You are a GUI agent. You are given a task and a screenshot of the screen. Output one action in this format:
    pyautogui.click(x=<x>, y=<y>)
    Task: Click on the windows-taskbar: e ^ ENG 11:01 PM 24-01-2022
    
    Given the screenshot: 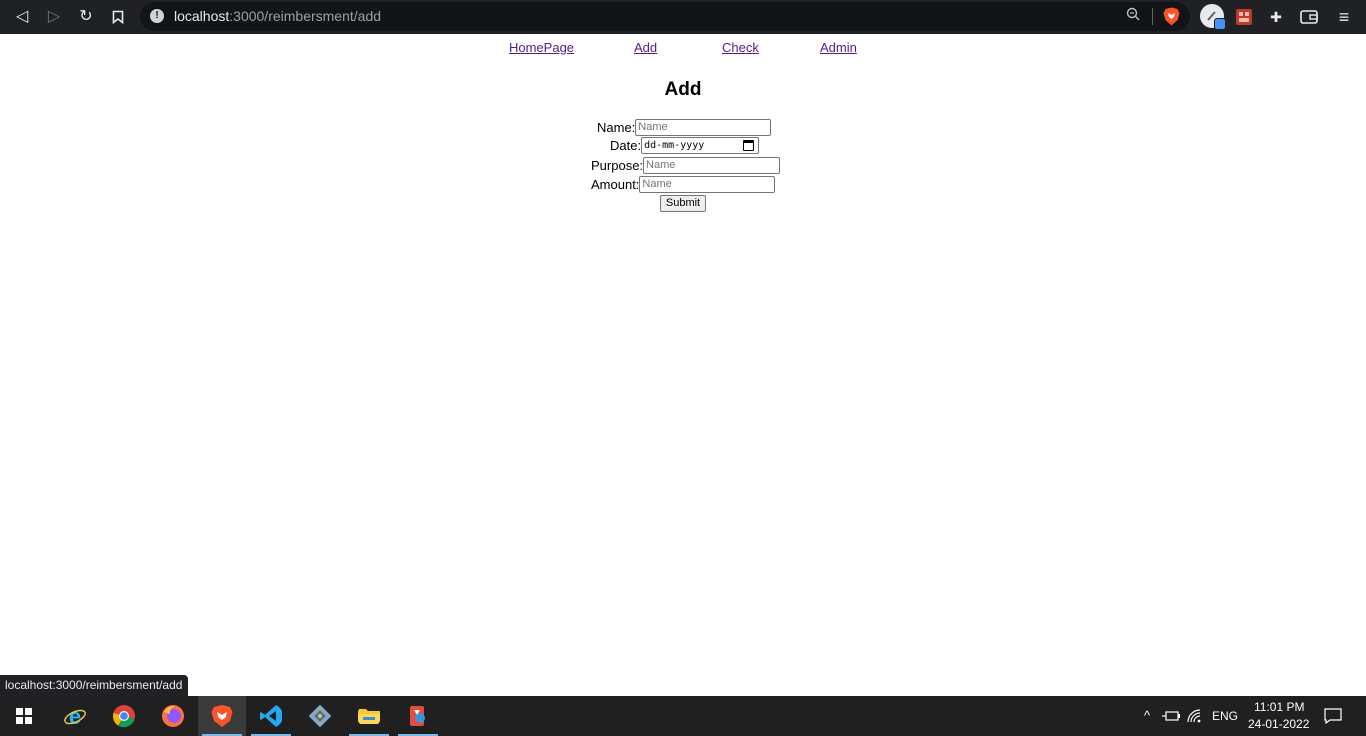 What is the action you would take?
    pyautogui.click(x=683, y=716)
    